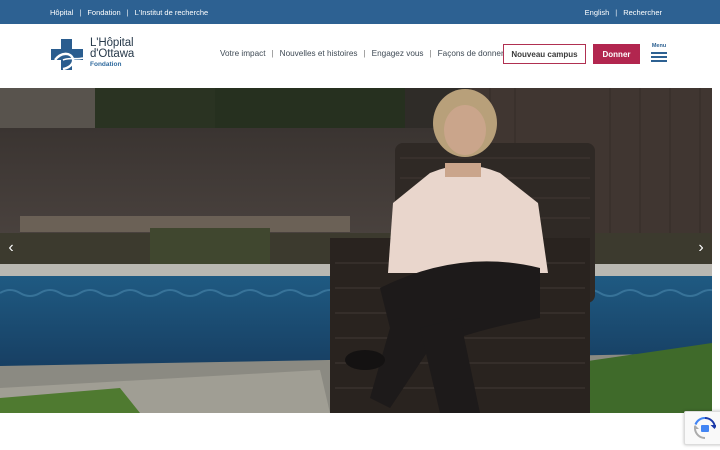 The width and height of the screenshot is (720, 450). I want to click on nav-item-engagez-vous: Engagez vous, so click(398, 53).